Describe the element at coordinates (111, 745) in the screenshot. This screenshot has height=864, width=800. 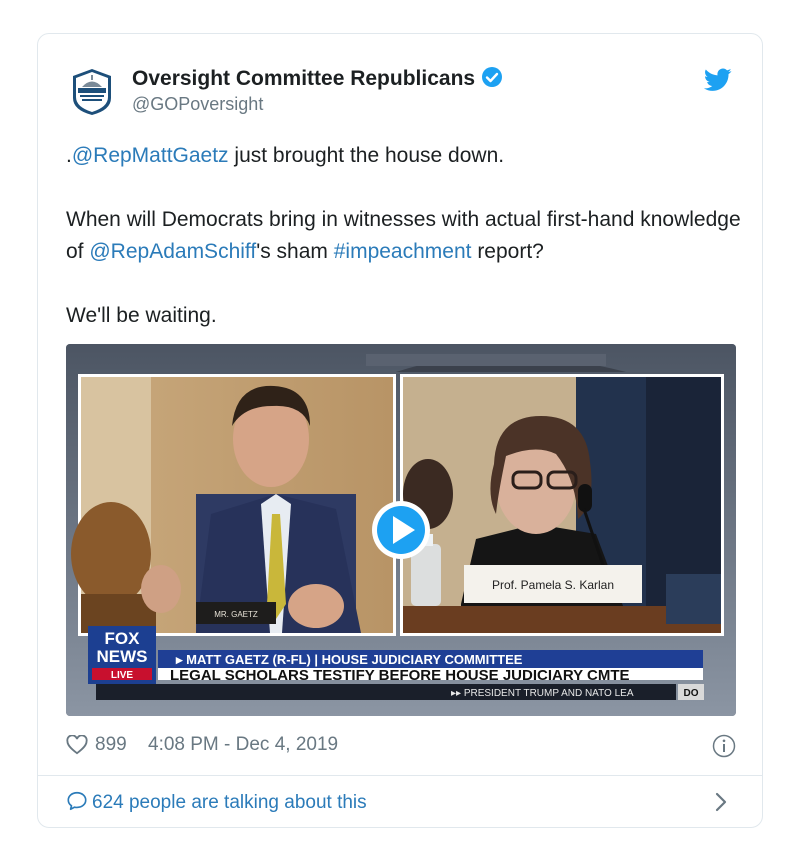
I see `like-count: 899` at that location.